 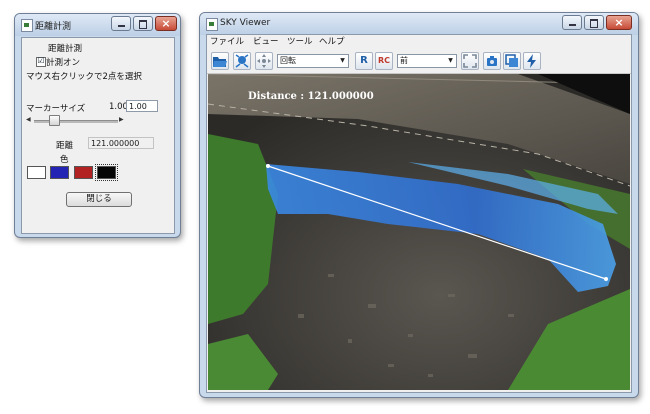 I want to click on distance-label: 距離, so click(x=65, y=146).